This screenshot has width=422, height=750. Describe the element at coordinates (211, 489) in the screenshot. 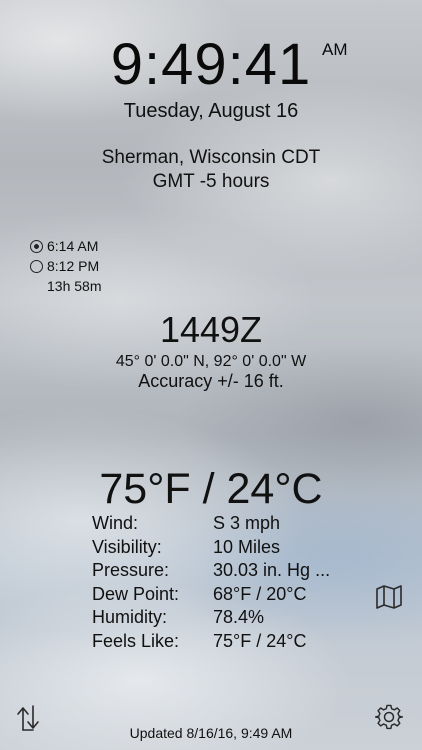

I see `temperature: 75°F / 24°C` at that location.